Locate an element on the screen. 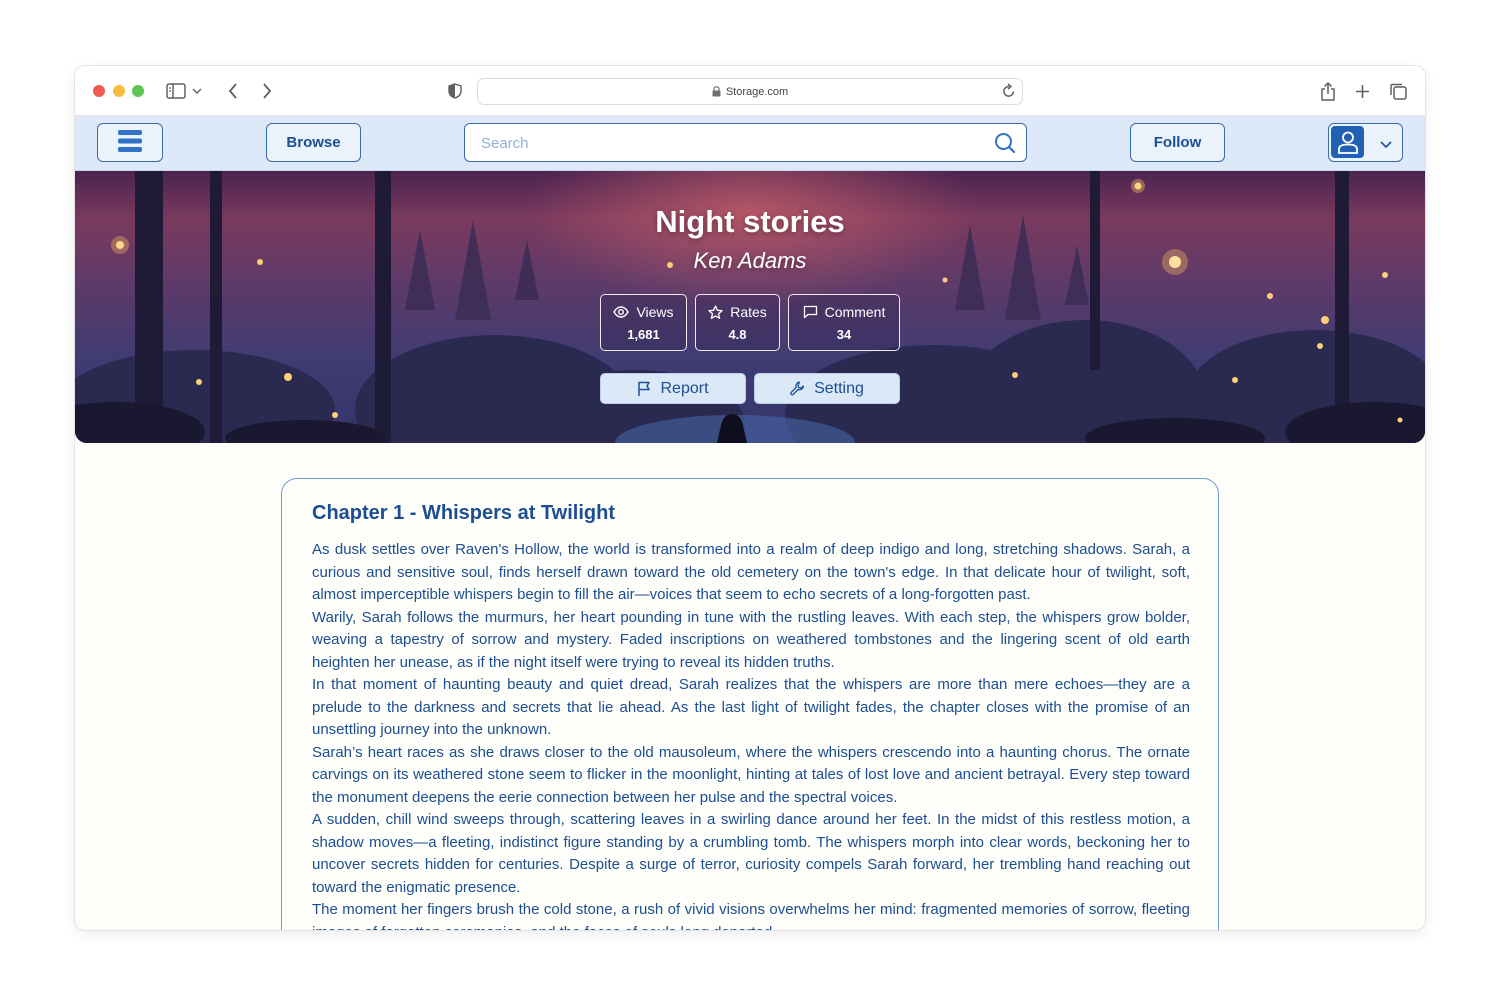 This screenshot has width=1500, height=1001. app-navbar: Browse Follow is located at coordinates (750, 143).